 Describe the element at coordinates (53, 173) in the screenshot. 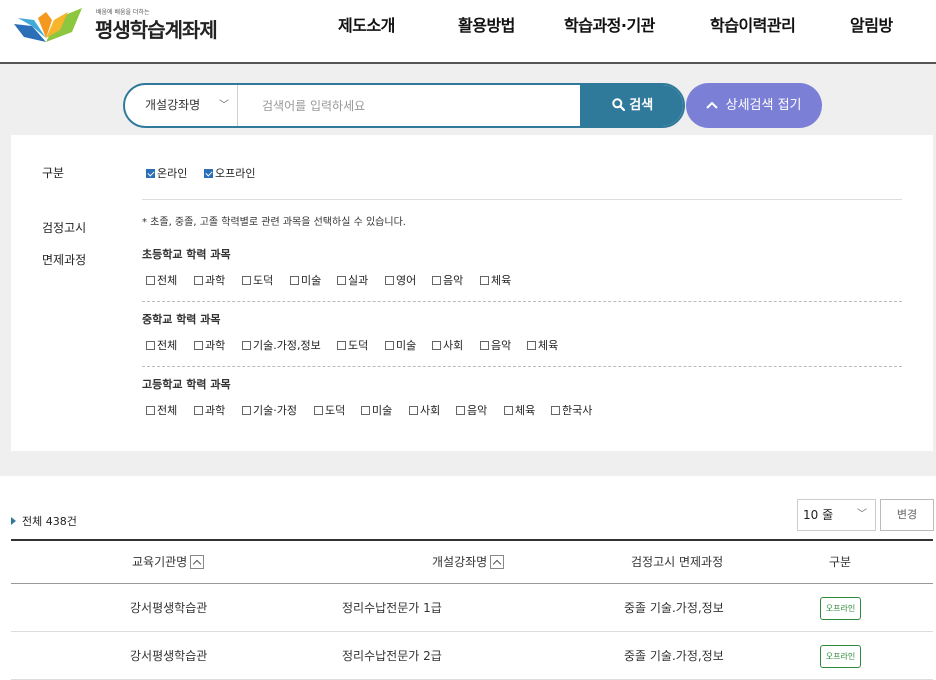

I see `category-label: 구분` at that location.